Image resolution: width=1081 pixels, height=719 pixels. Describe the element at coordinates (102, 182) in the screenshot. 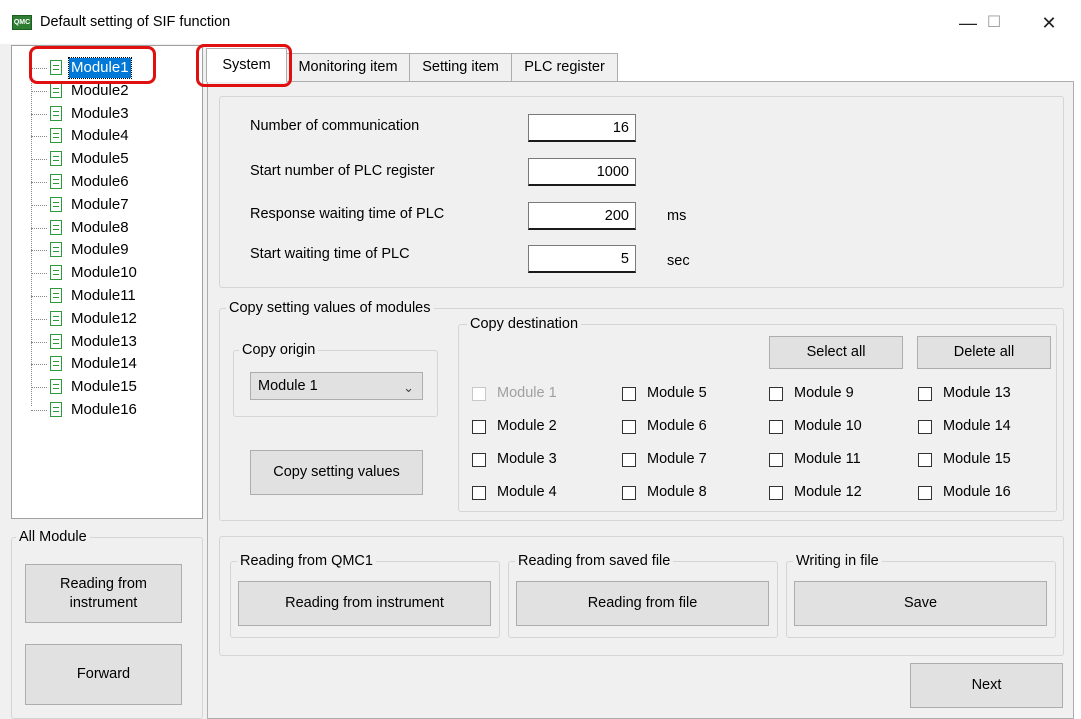

I see `tree-item-module6: Module6` at that location.